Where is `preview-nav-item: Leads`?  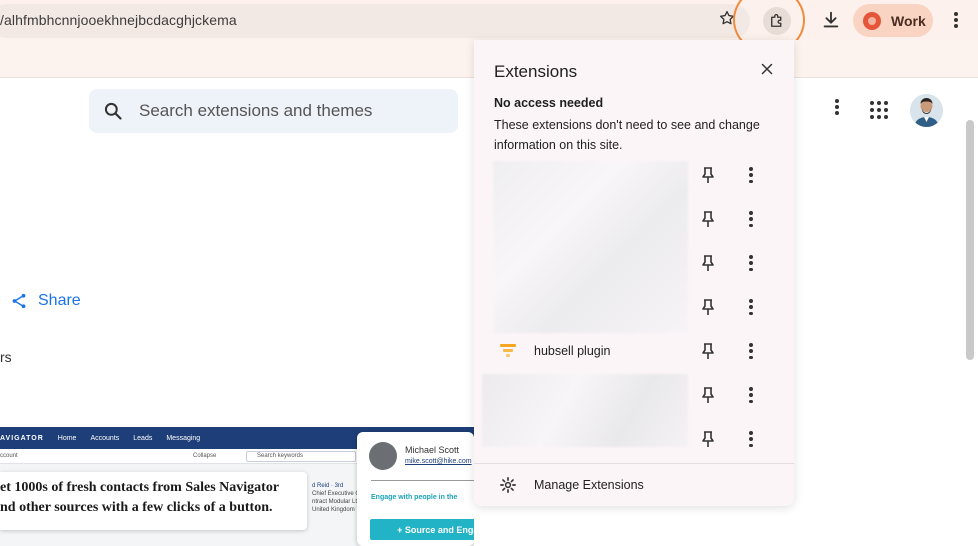
preview-nav-item: Leads is located at coordinates (143, 438).